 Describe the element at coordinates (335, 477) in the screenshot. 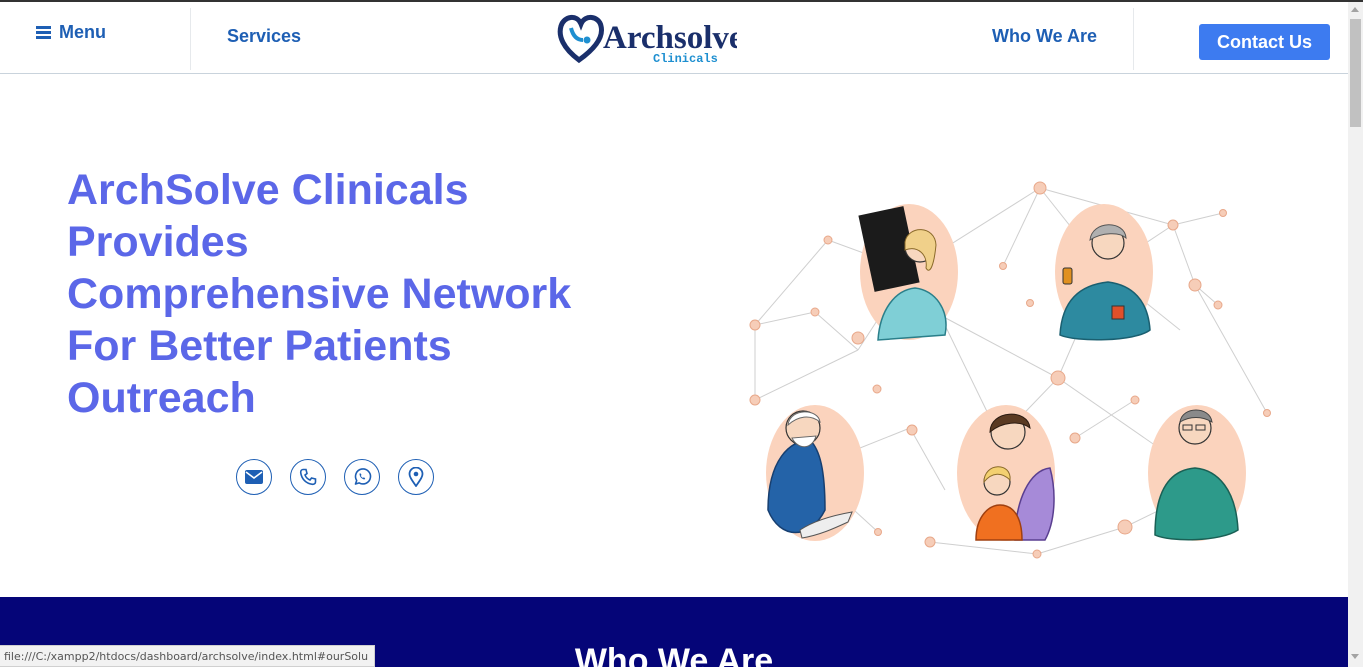

I see `social-links` at that location.